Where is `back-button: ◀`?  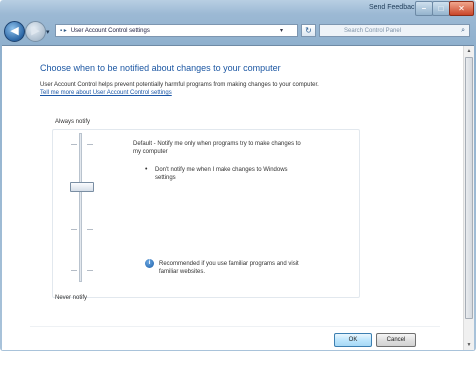 back-button: ◀ is located at coordinates (14, 31).